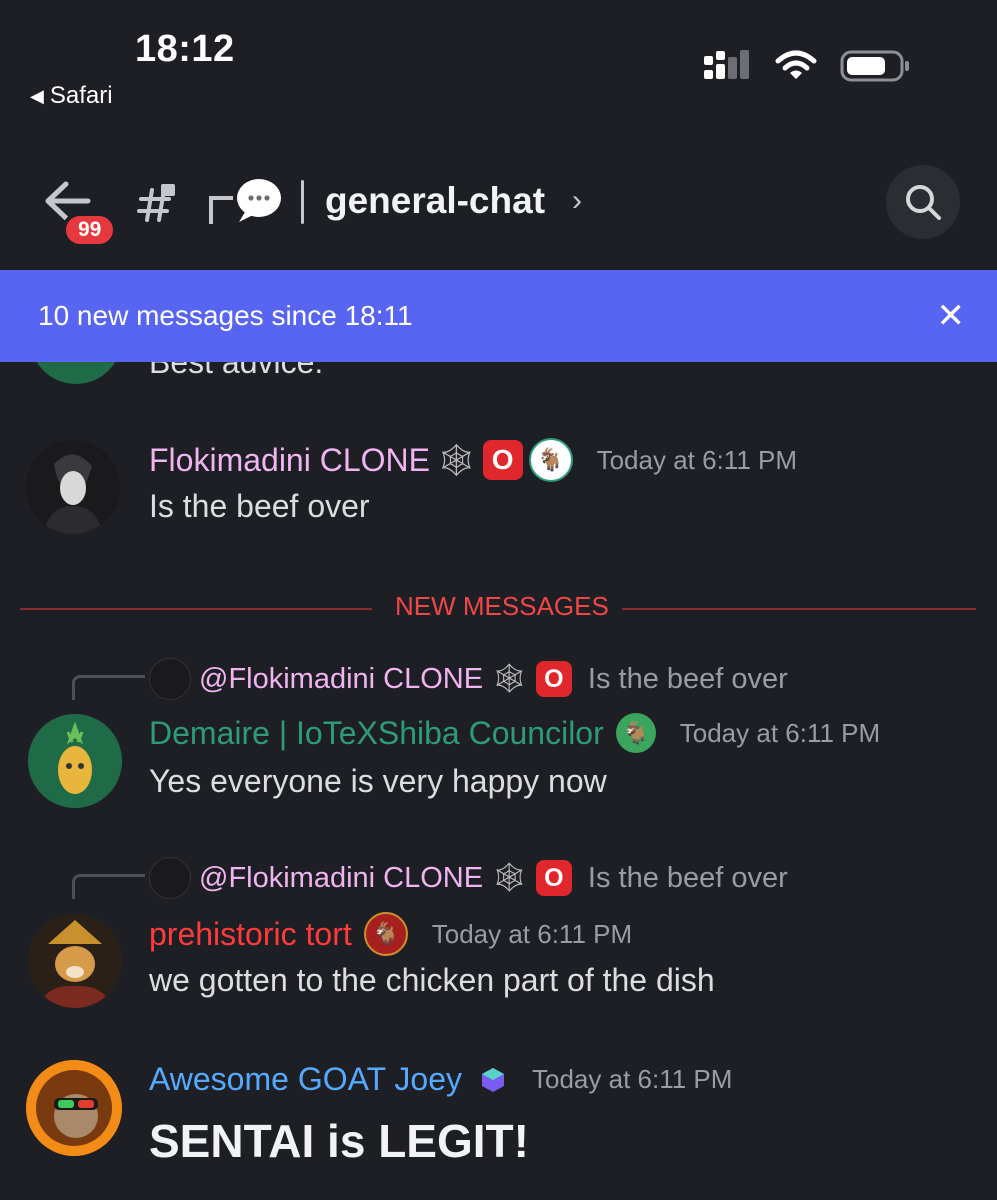 Image resolution: width=997 pixels, height=1200 pixels. What do you see at coordinates (726, 64) in the screenshot?
I see `cellular-signal-icon` at bounding box center [726, 64].